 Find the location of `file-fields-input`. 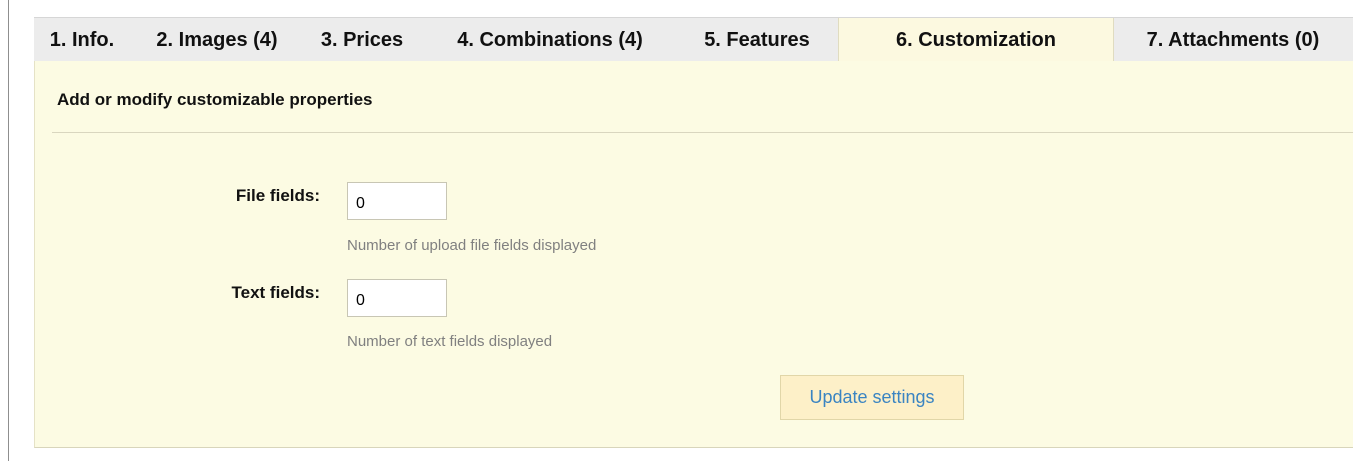

file-fields-input is located at coordinates (397, 201).